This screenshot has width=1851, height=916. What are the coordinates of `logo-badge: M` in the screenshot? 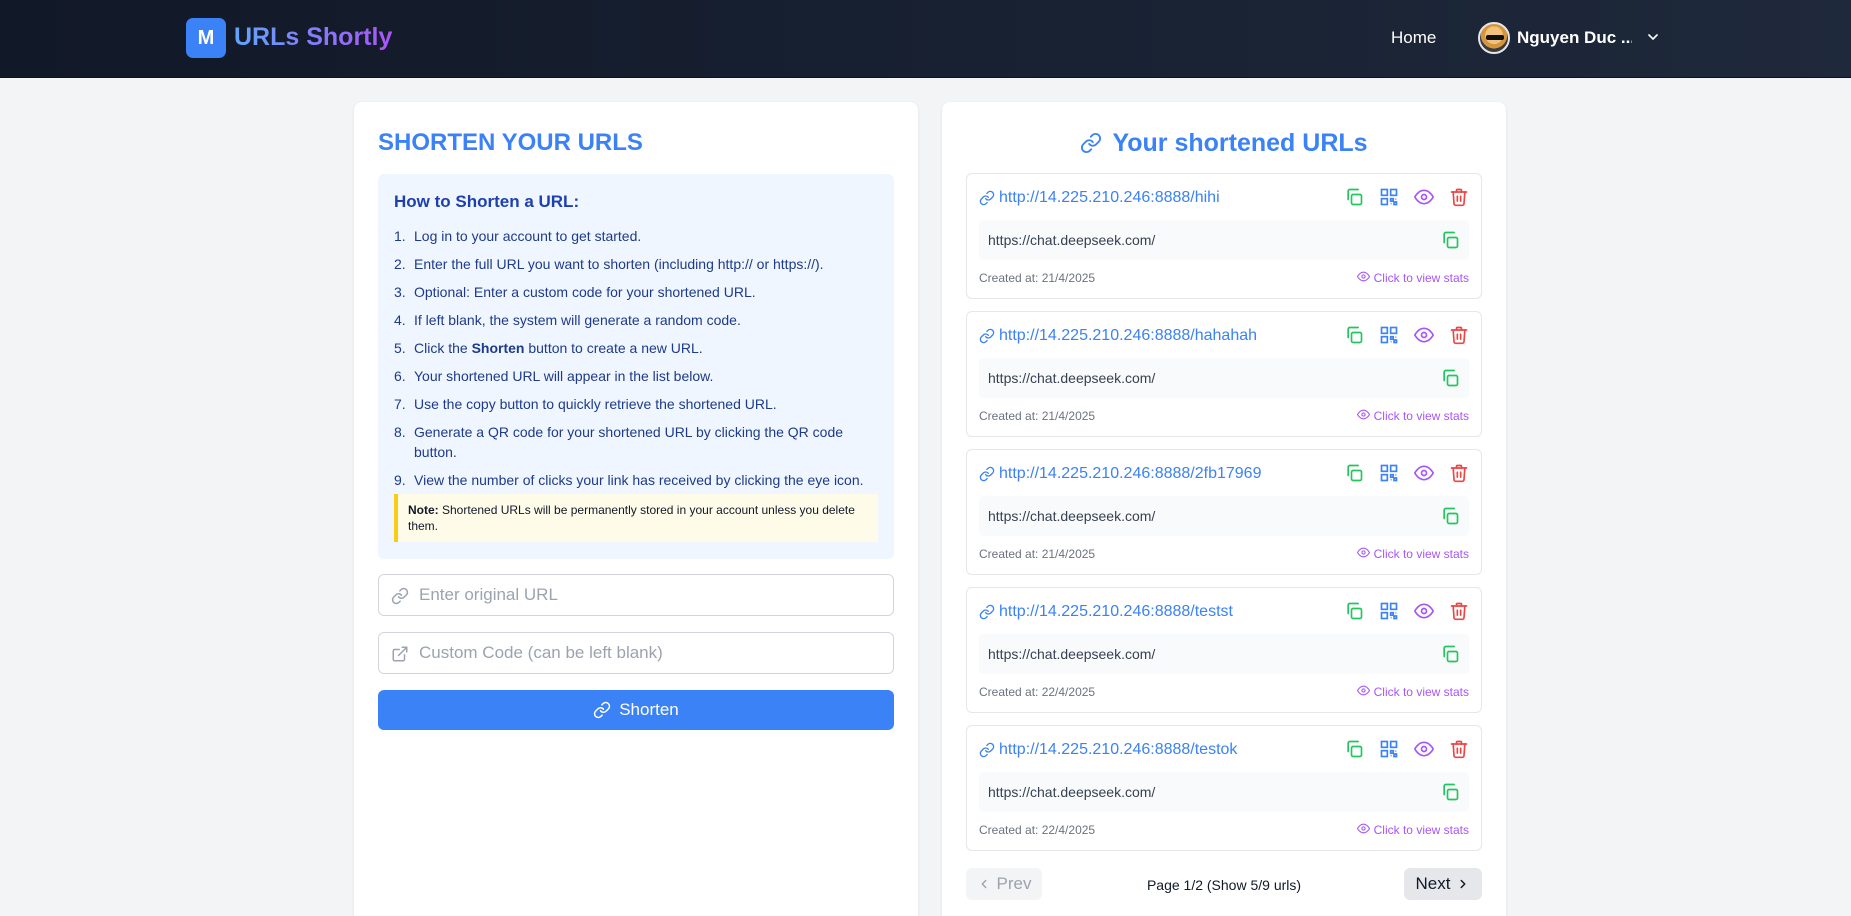 It's located at (206, 38).